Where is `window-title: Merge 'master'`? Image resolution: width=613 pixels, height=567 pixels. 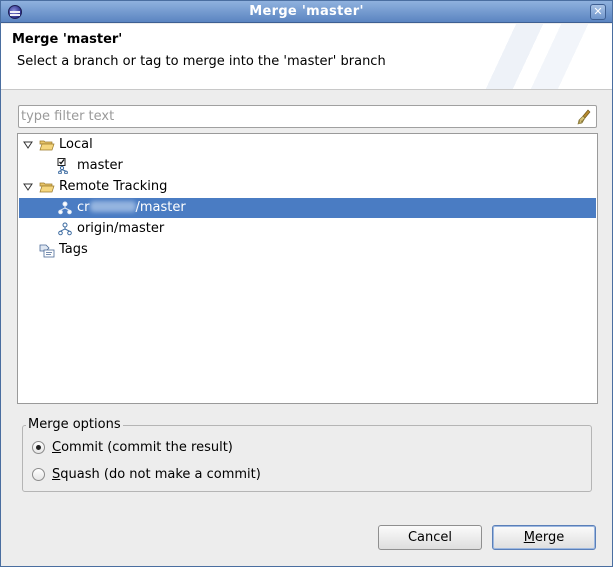
window-title: Merge 'master' is located at coordinates (306, 11).